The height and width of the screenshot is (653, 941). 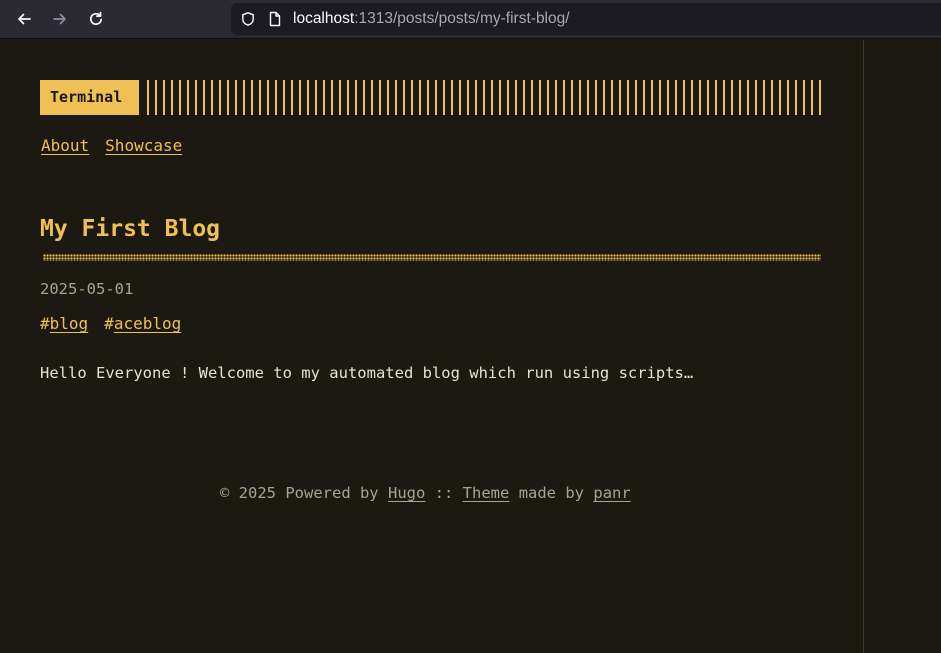 What do you see at coordinates (87, 289) in the screenshot?
I see `post-date: 2025-05-01` at bounding box center [87, 289].